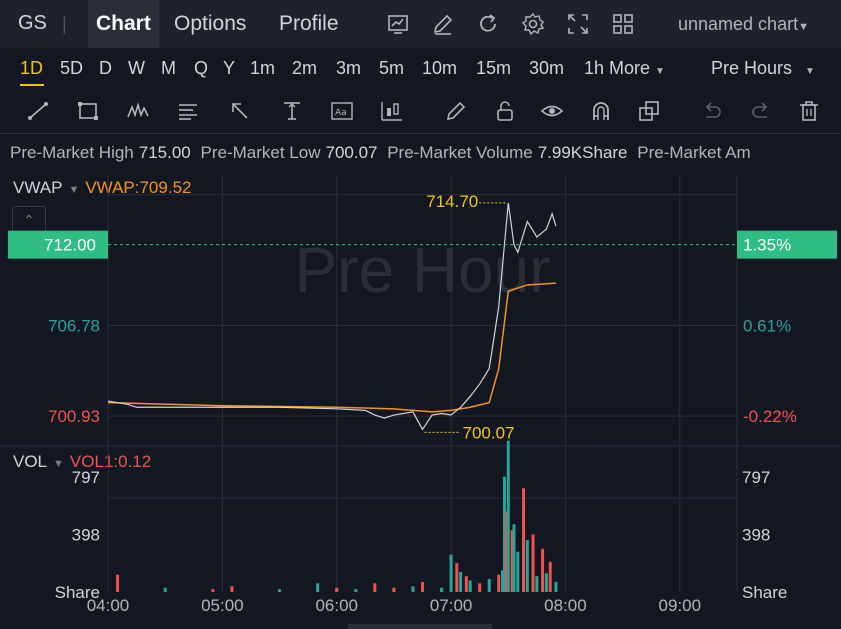 The image size is (841, 629). I want to click on pct-tick-label: -0.22%, so click(770, 416).